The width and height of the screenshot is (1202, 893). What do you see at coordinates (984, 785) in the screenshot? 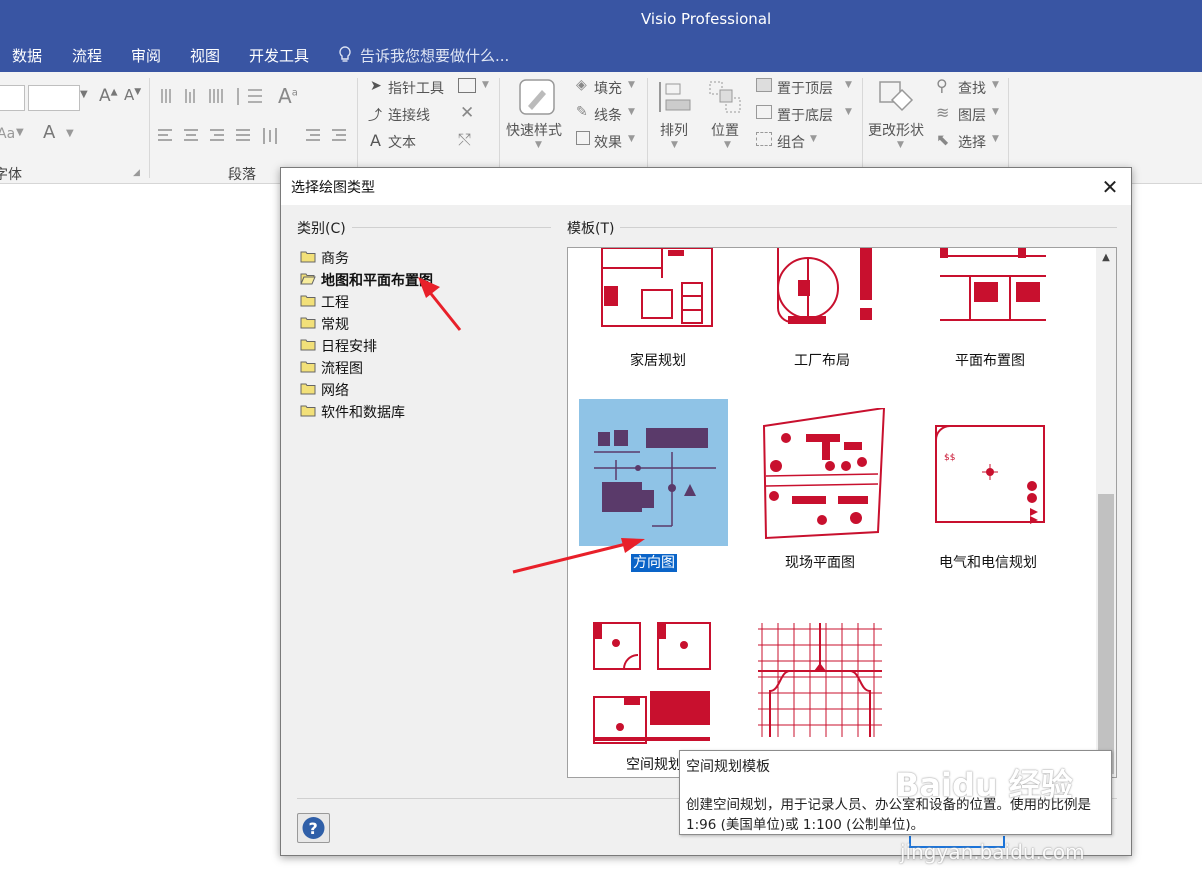
I see `watermark-logo: Baidu 经验` at bounding box center [984, 785].